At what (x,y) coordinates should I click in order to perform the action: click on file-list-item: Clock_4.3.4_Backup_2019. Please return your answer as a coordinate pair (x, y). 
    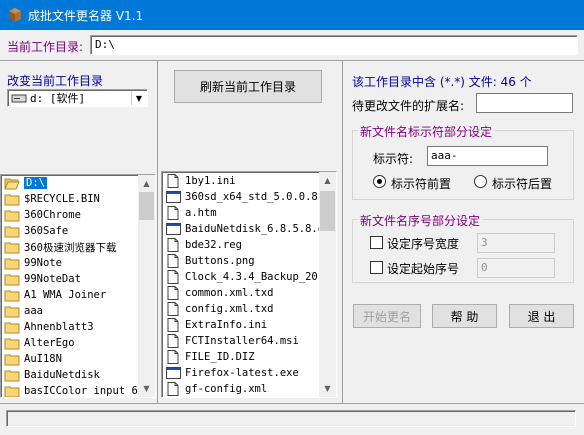
    Looking at the image, I should click on (242, 277).